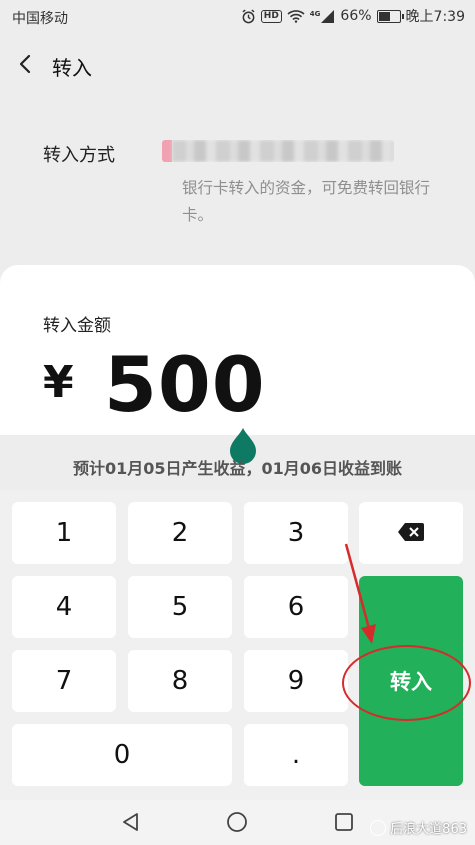 This screenshot has width=475, height=845. I want to click on amount-label: 转入金额, so click(77, 326).